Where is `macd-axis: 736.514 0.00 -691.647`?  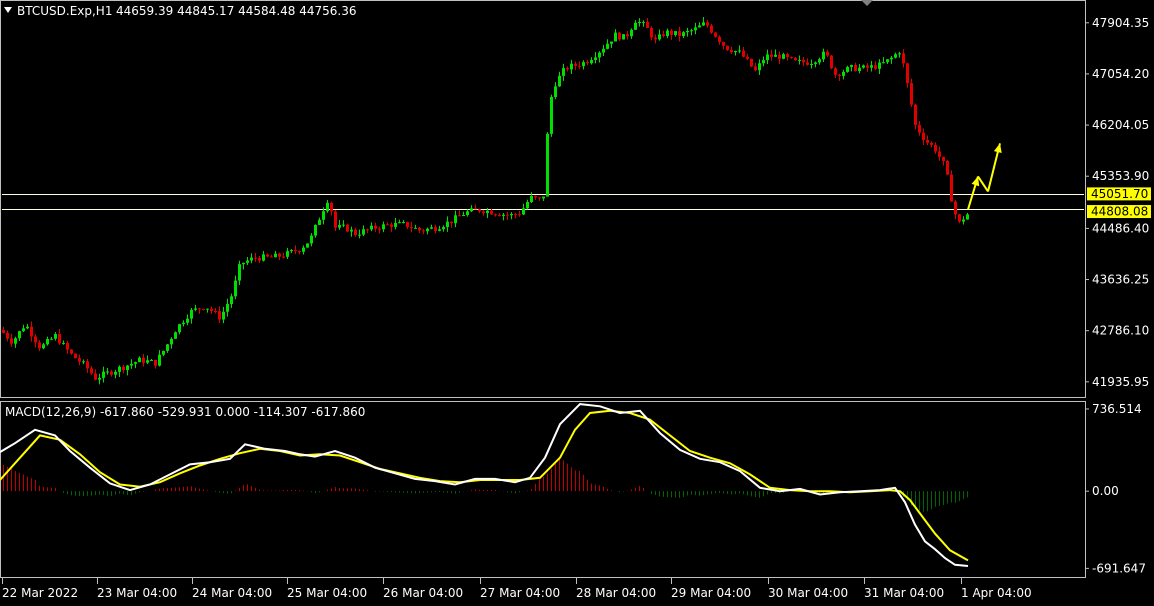
macd-axis: 736.514 0.00 -691.647 is located at coordinates (1115, 488).